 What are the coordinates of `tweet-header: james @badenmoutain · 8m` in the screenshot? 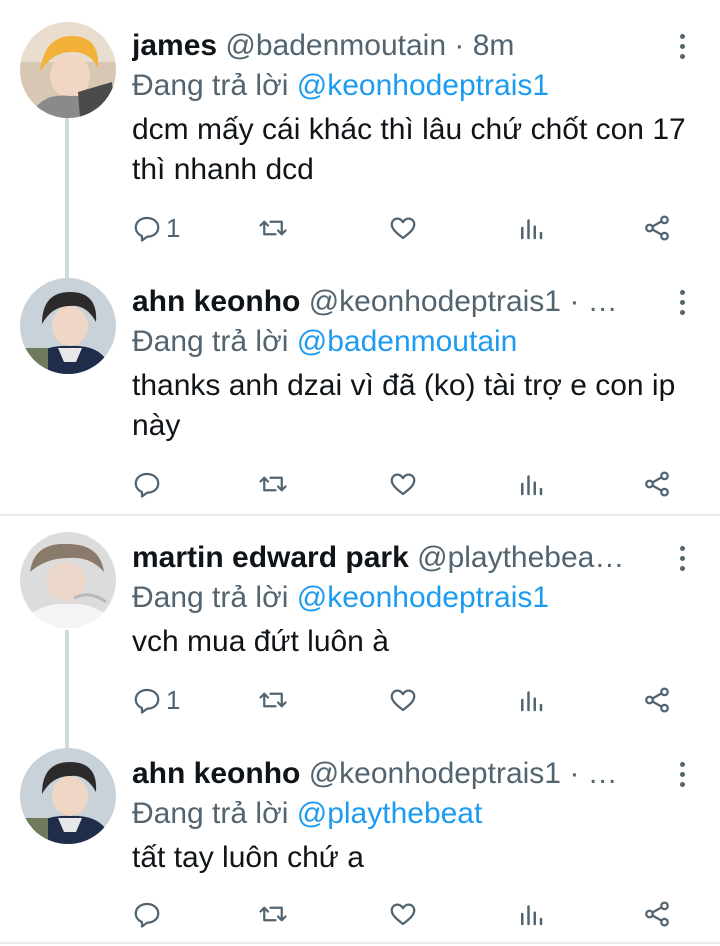 It's located at (392, 46).